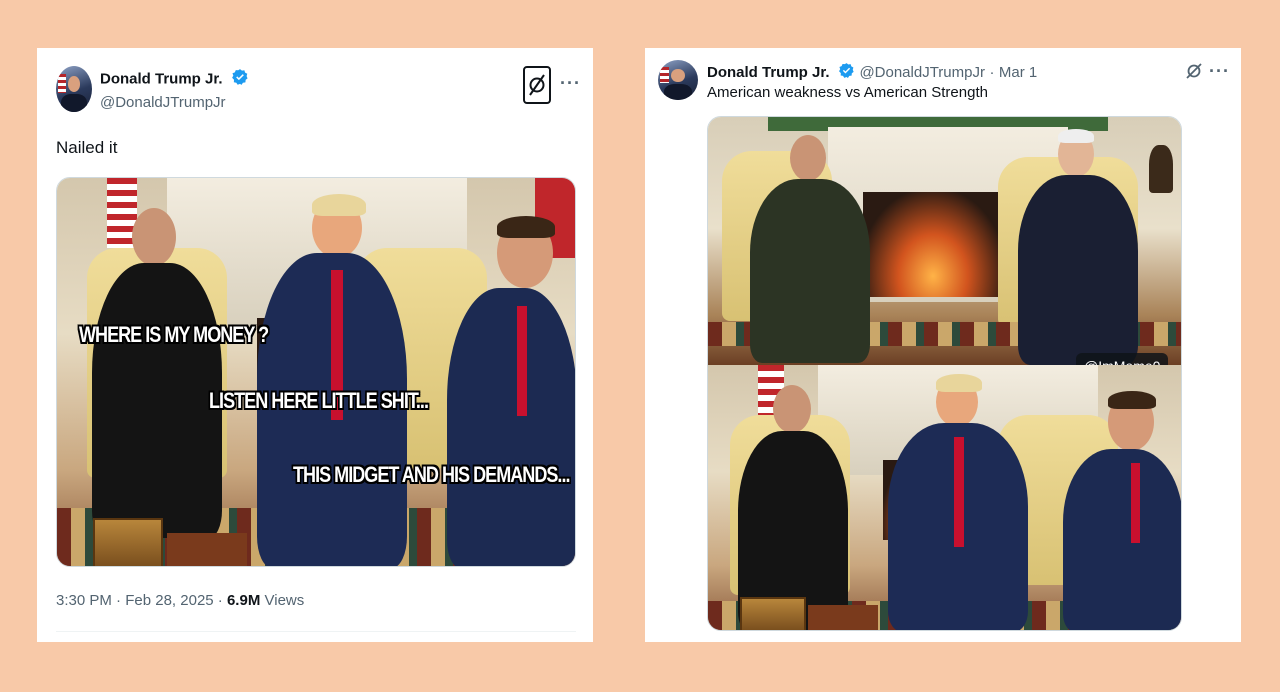  Describe the element at coordinates (169, 600) in the screenshot. I see `tweet-date: Feb 28, 2025` at that location.